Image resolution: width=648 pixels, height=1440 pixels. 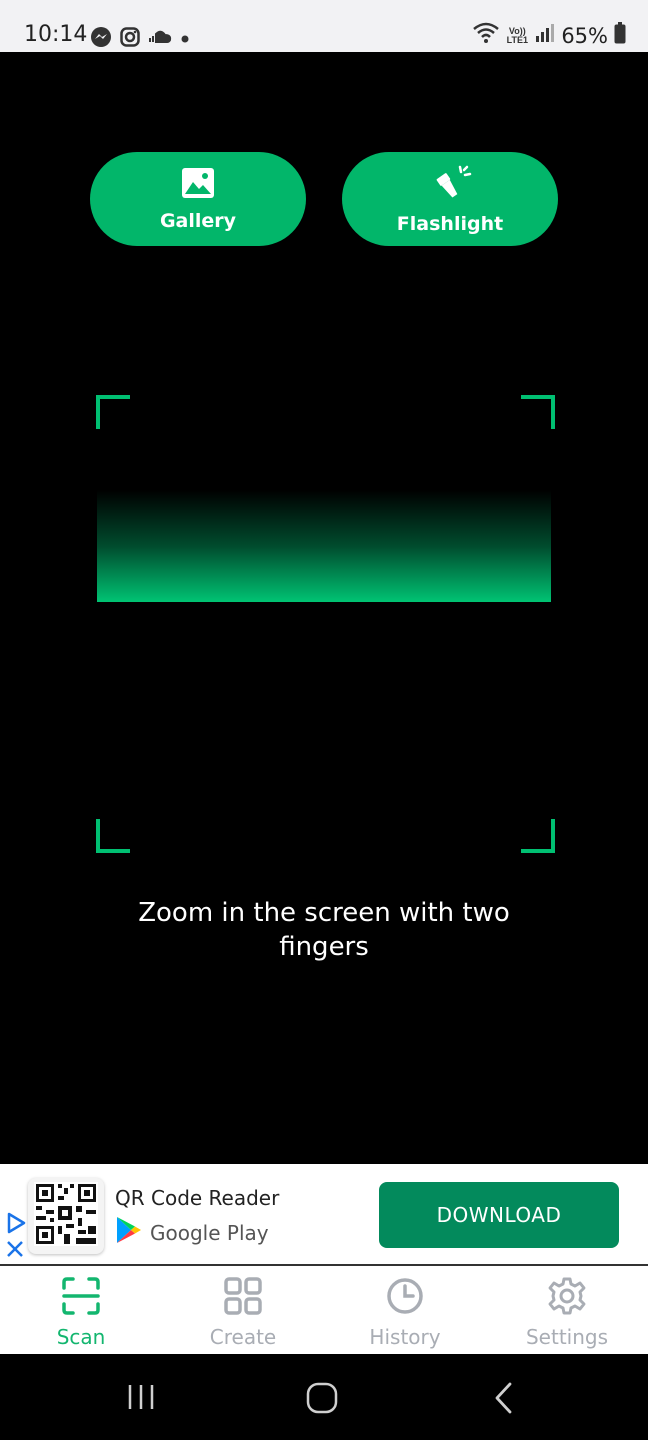 What do you see at coordinates (324, 1215) in the screenshot?
I see `ad-banner: QR Code Reader Google Play DOWNLOAD` at bounding box center [324, 1215].